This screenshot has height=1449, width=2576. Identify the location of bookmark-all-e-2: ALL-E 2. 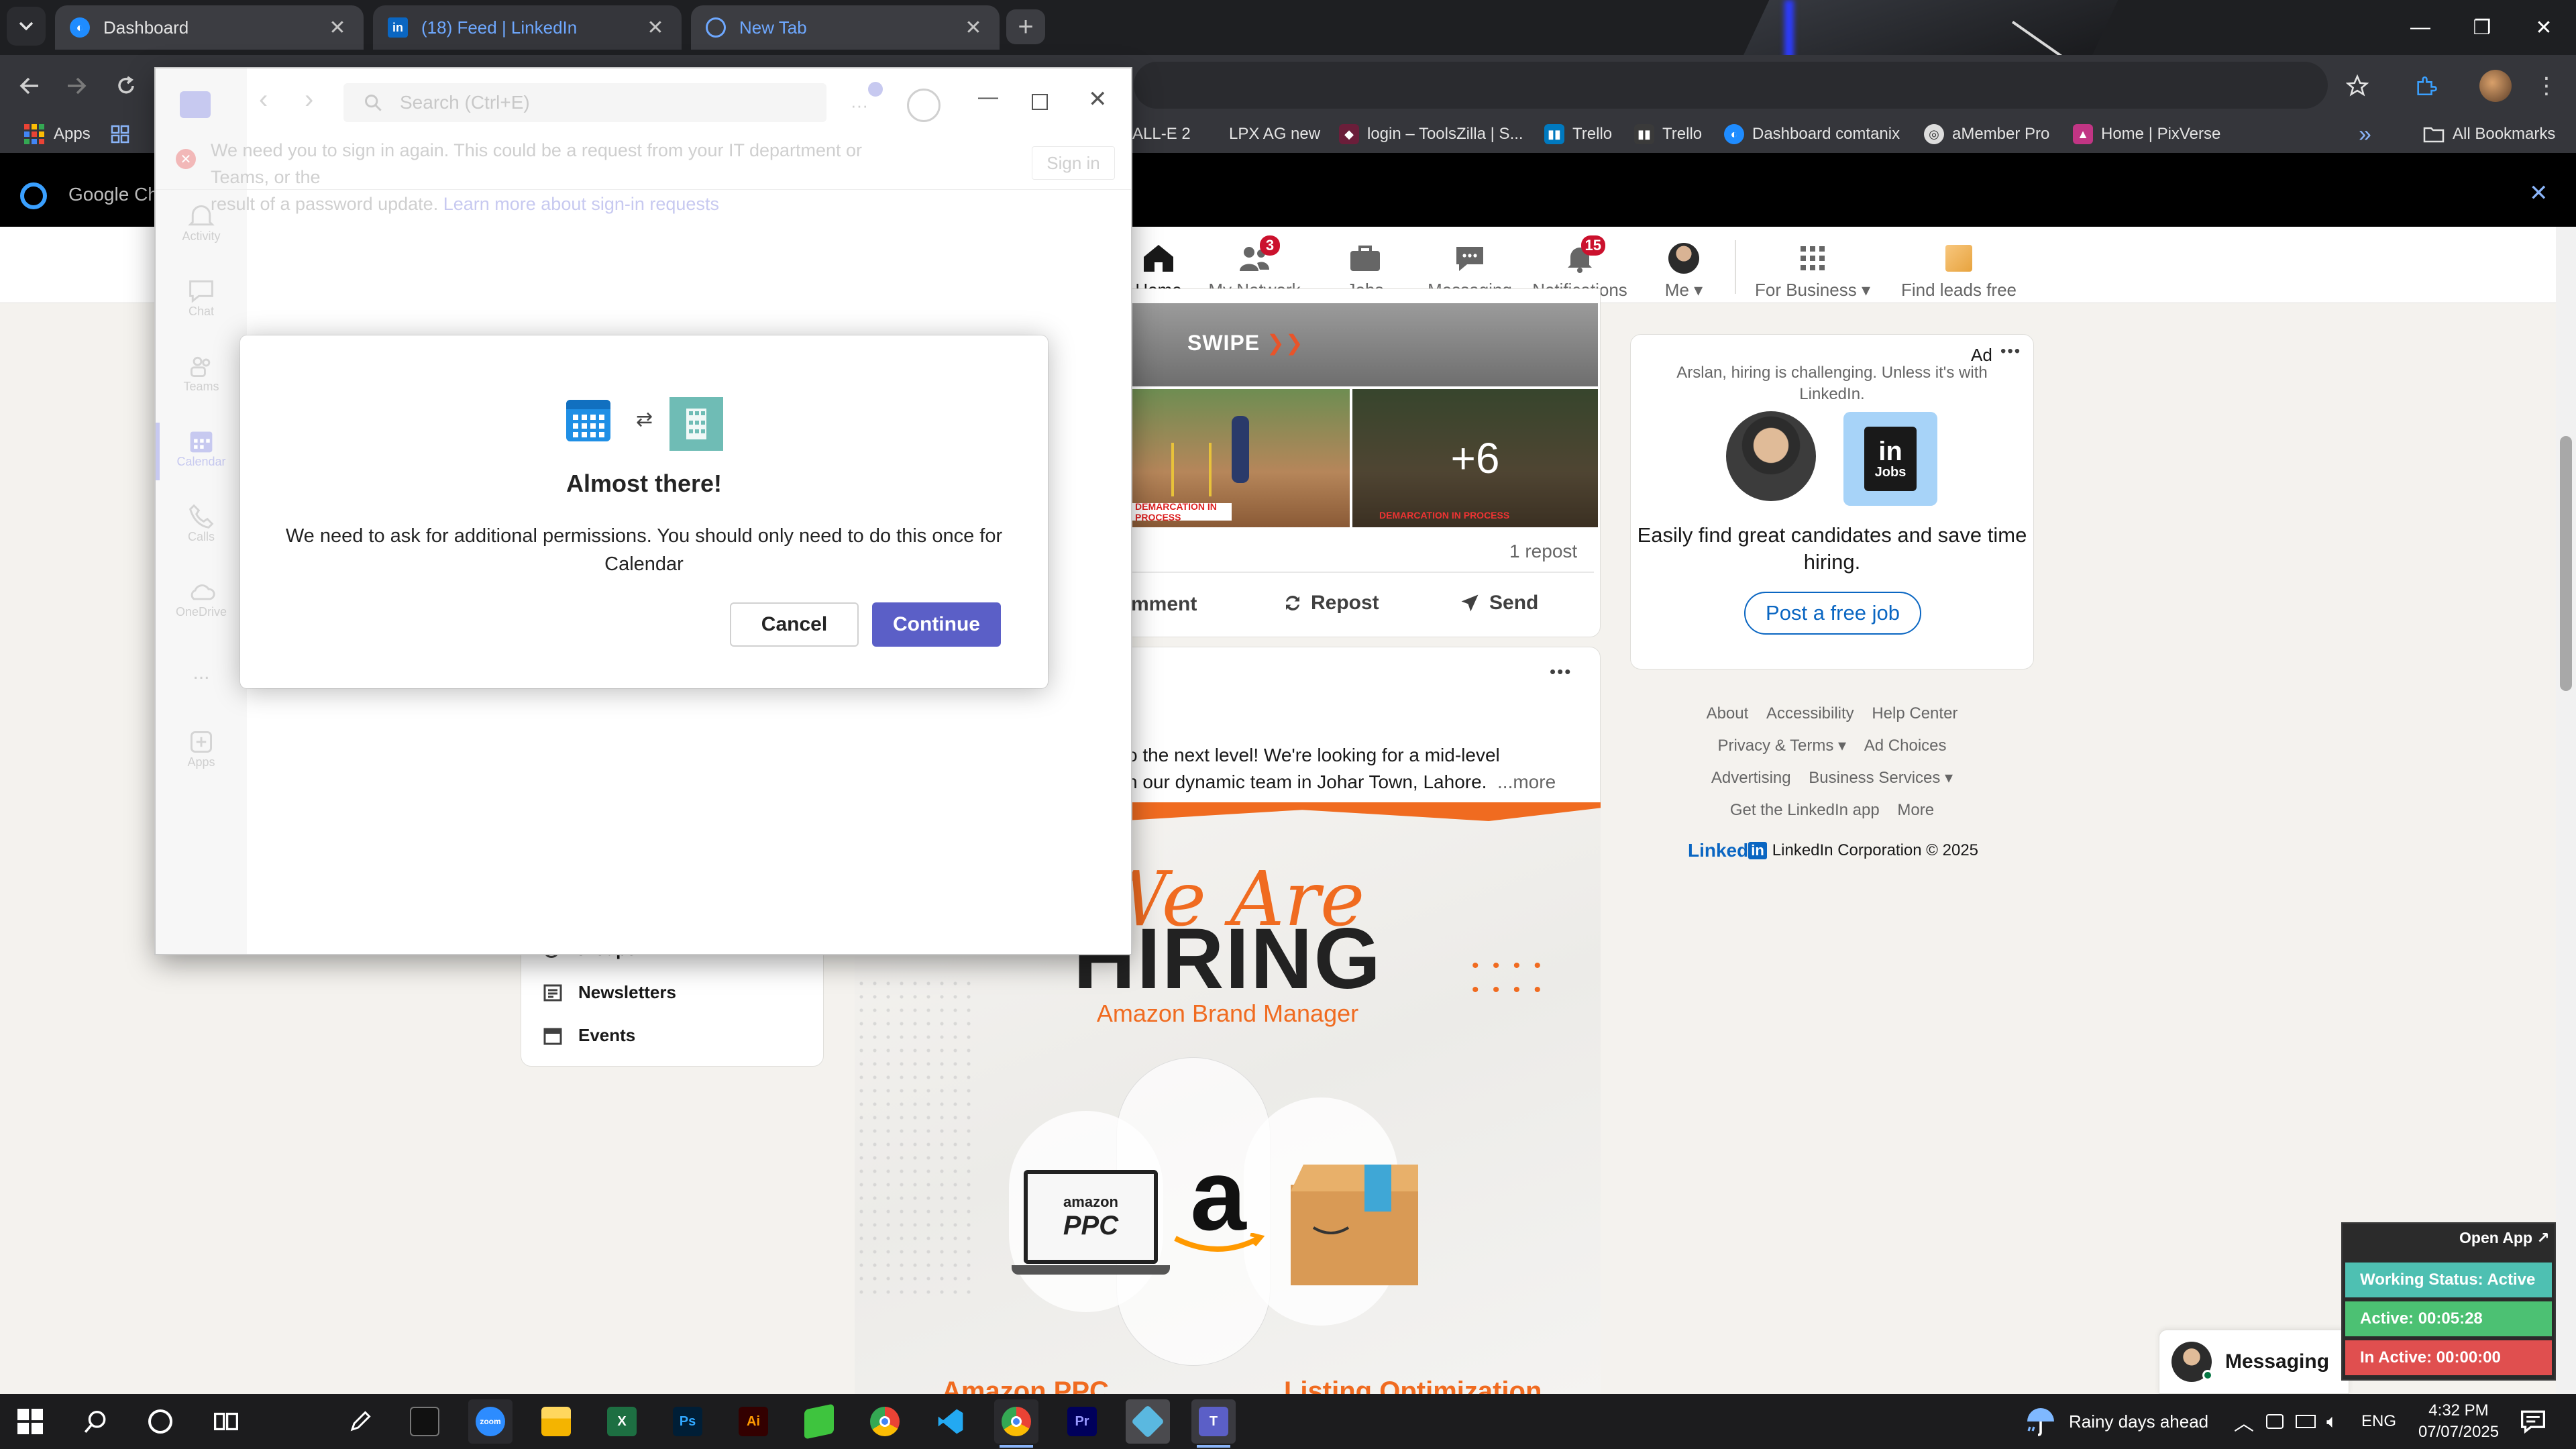
(1161, 134).